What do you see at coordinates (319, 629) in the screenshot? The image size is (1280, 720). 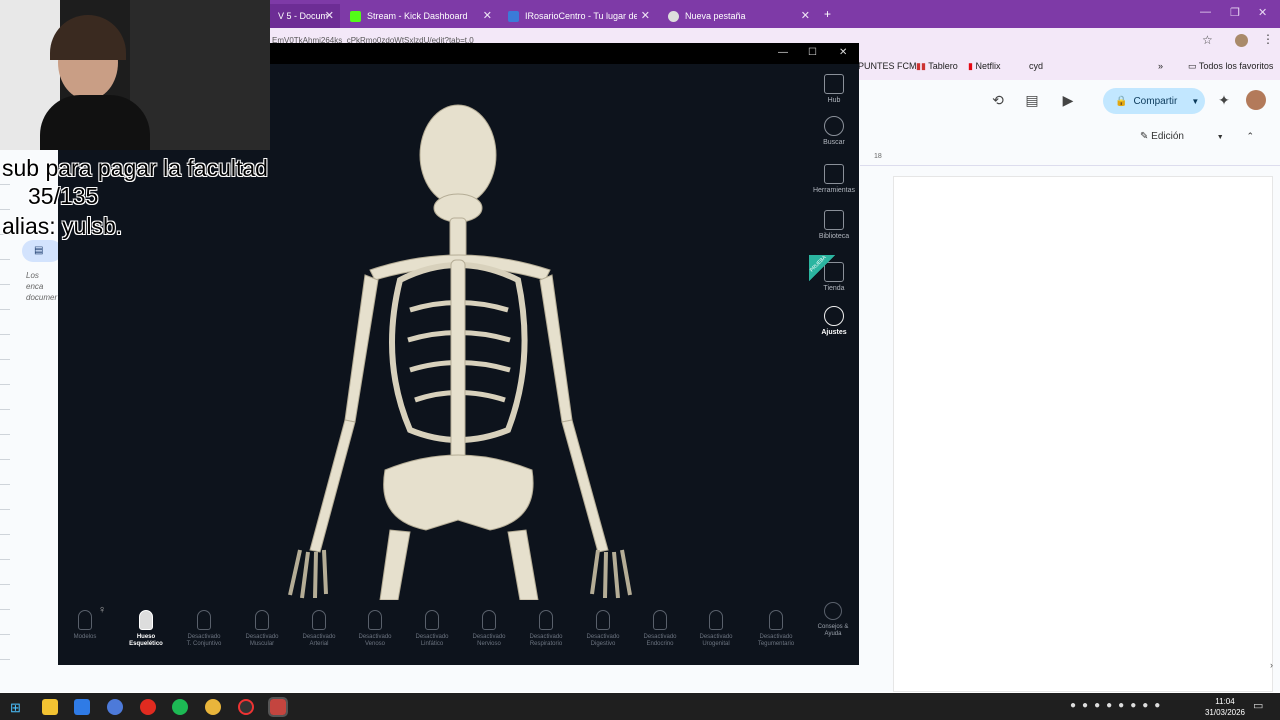 I see `system-arterial: Desactivado Arterial` at bounding box center [319, 629].